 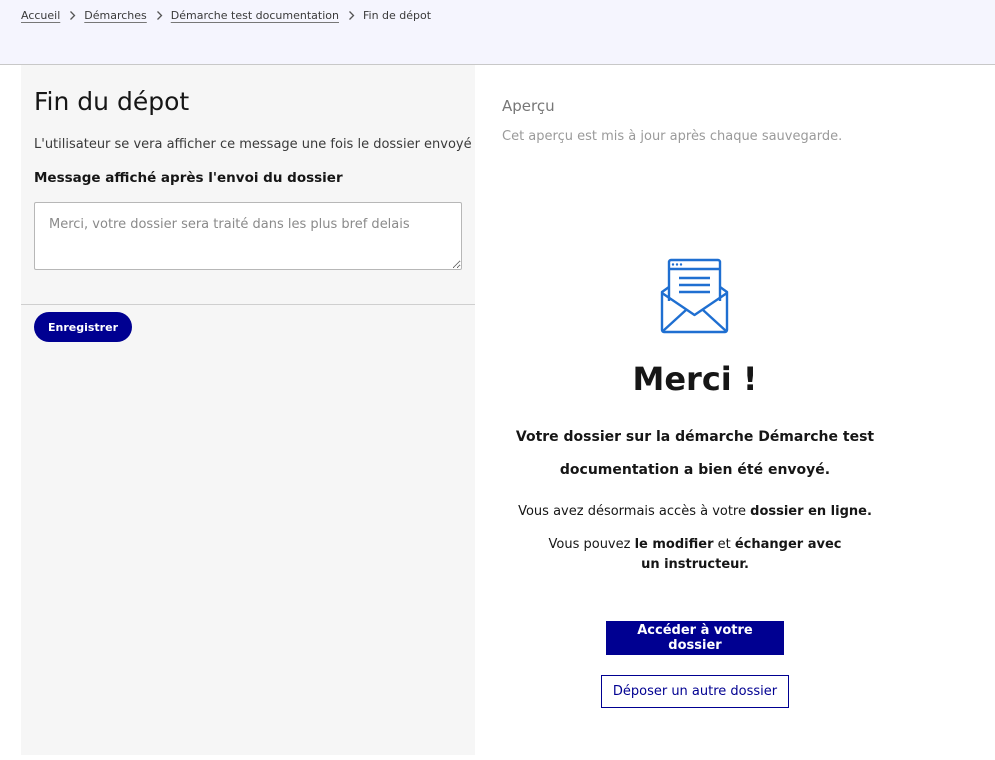 What do you see at coordinates (83, 327) in the screenshot?
I see `save-button: Enregistrer` at bounding box center [83, 327].